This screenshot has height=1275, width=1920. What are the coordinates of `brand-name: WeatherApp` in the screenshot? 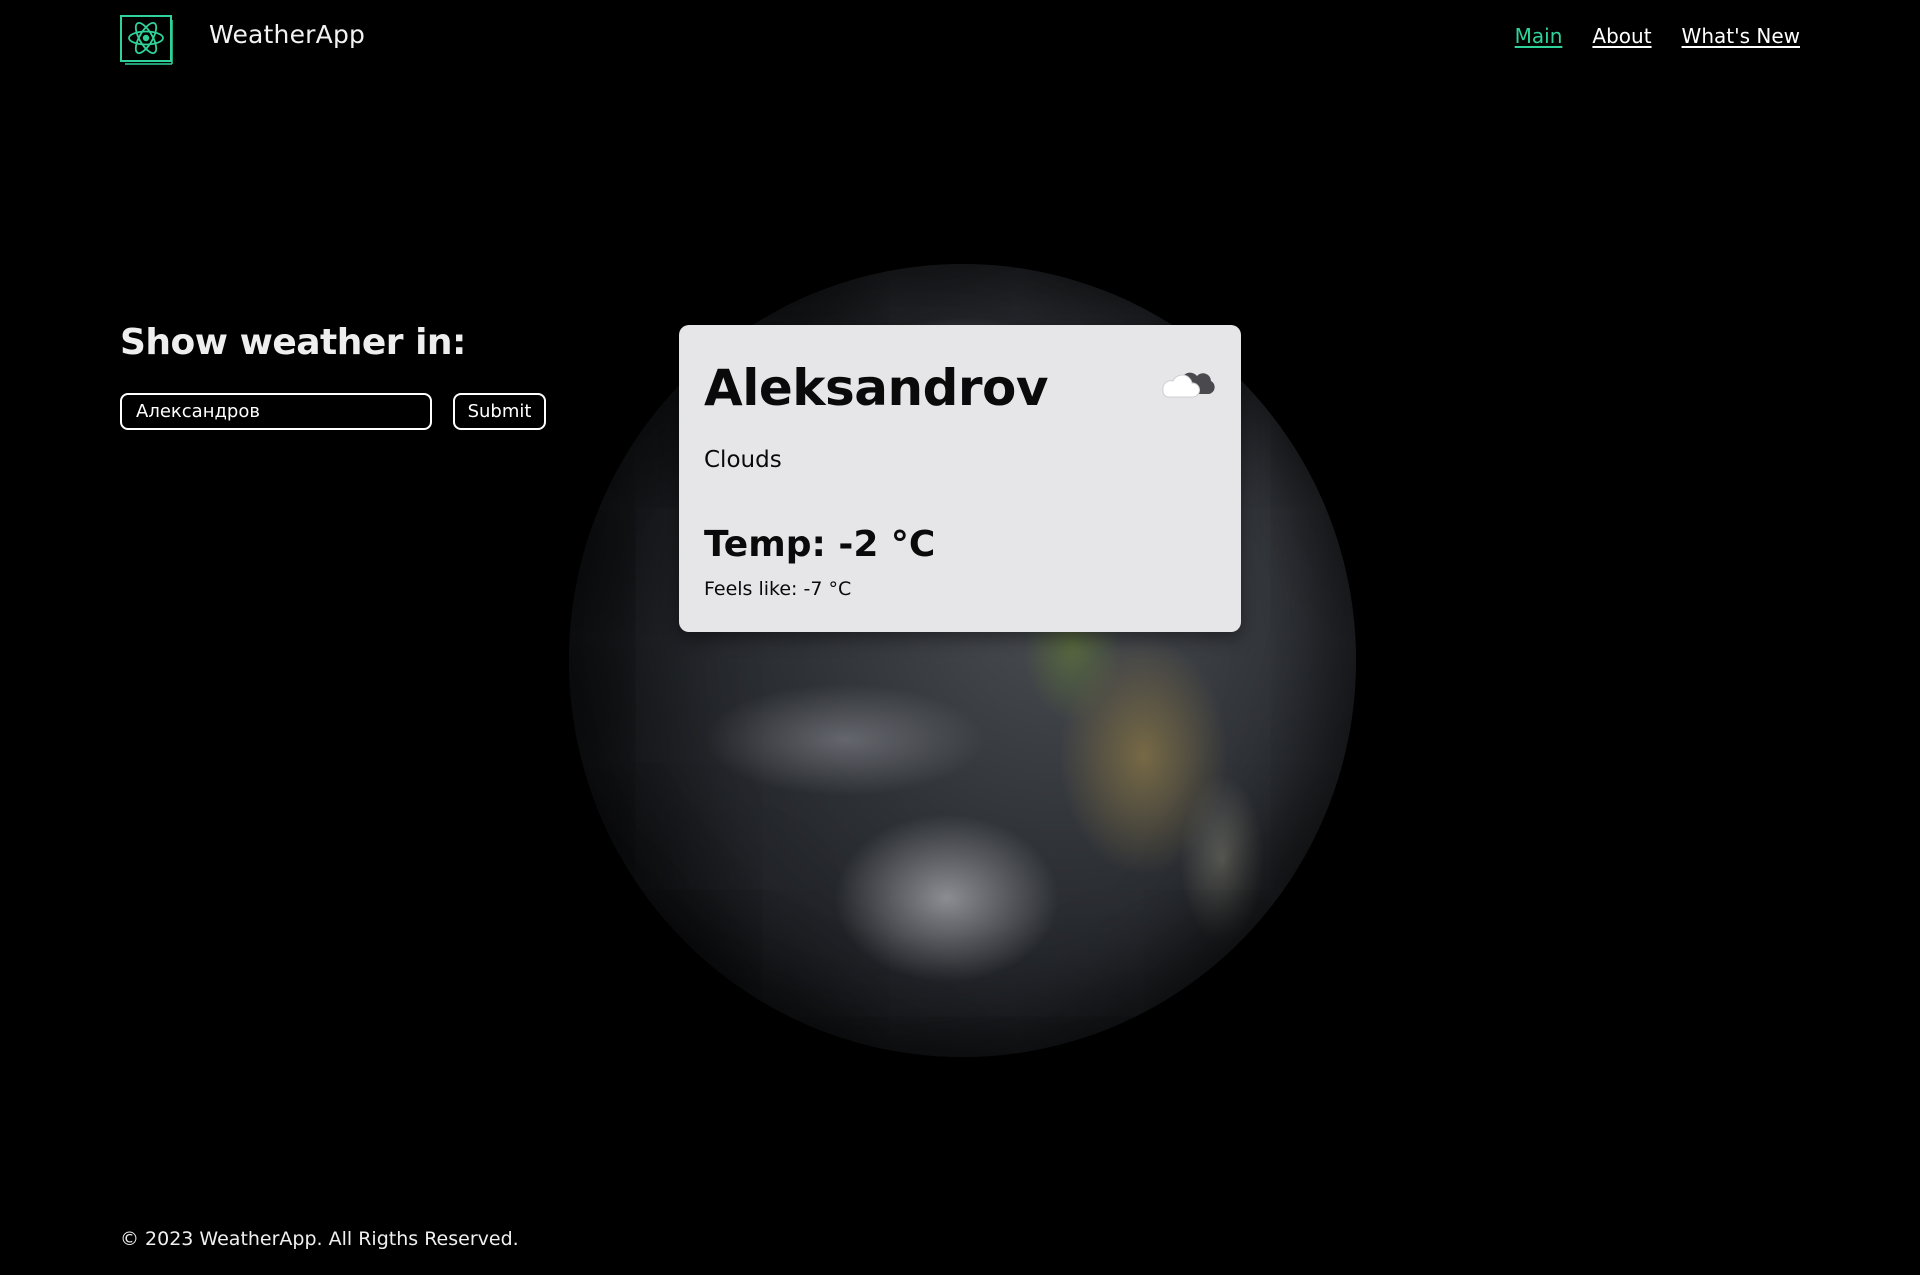 It's located at (287, 34).